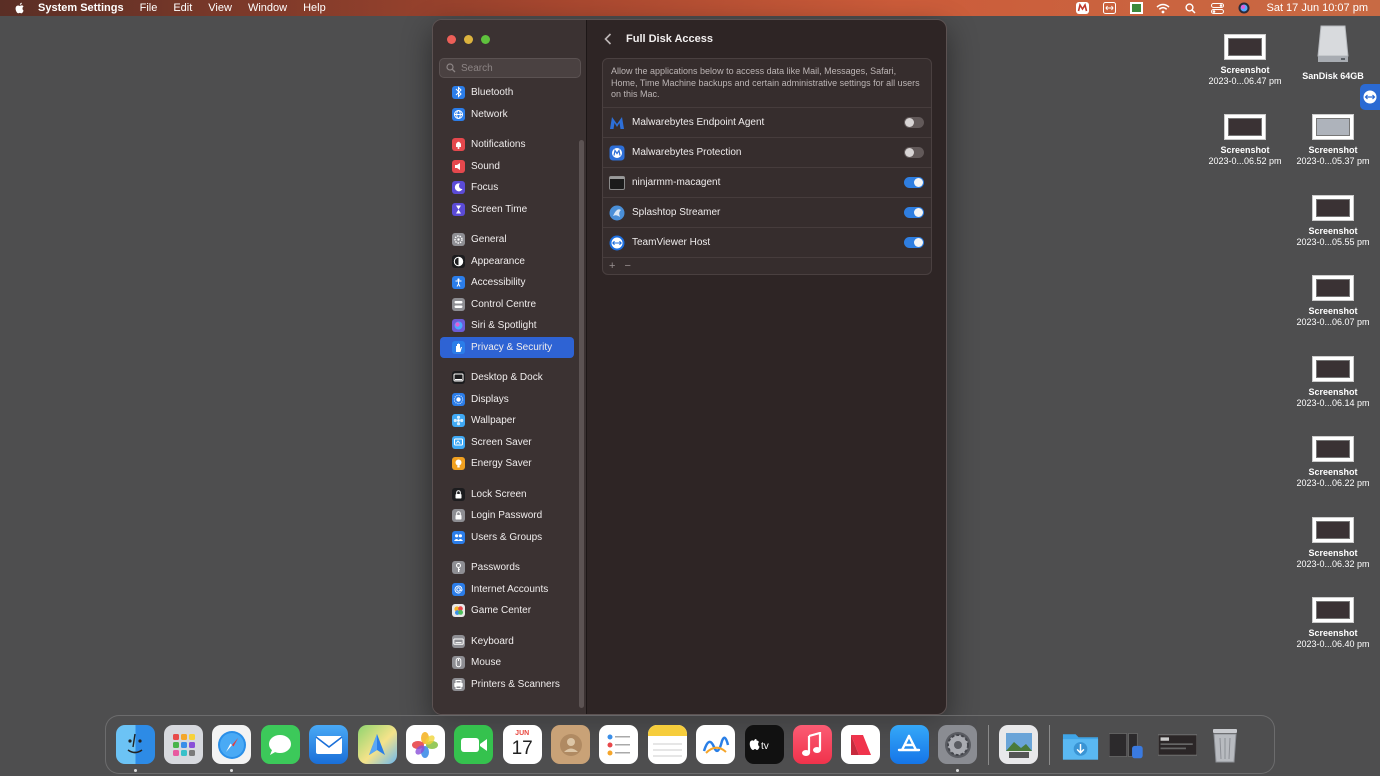 Image resolution: width=1380 pixels, height=776 pixels. I want to click on freeform-icon, so click(716, 744).